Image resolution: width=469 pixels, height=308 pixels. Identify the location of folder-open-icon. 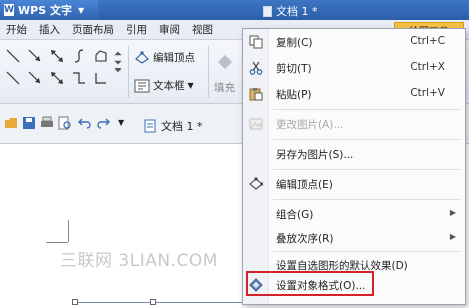
(11, 123).